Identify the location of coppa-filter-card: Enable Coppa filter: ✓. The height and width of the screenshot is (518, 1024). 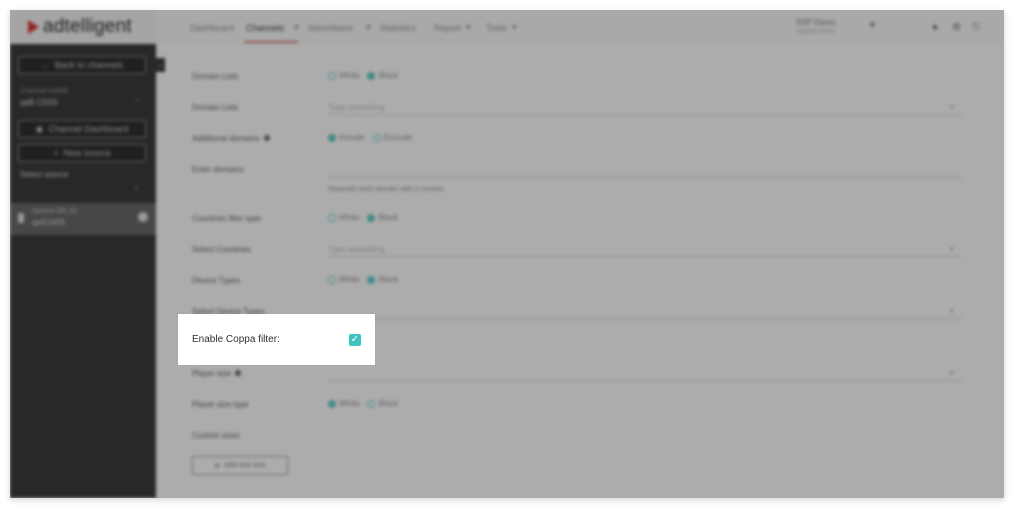
(276, 339).